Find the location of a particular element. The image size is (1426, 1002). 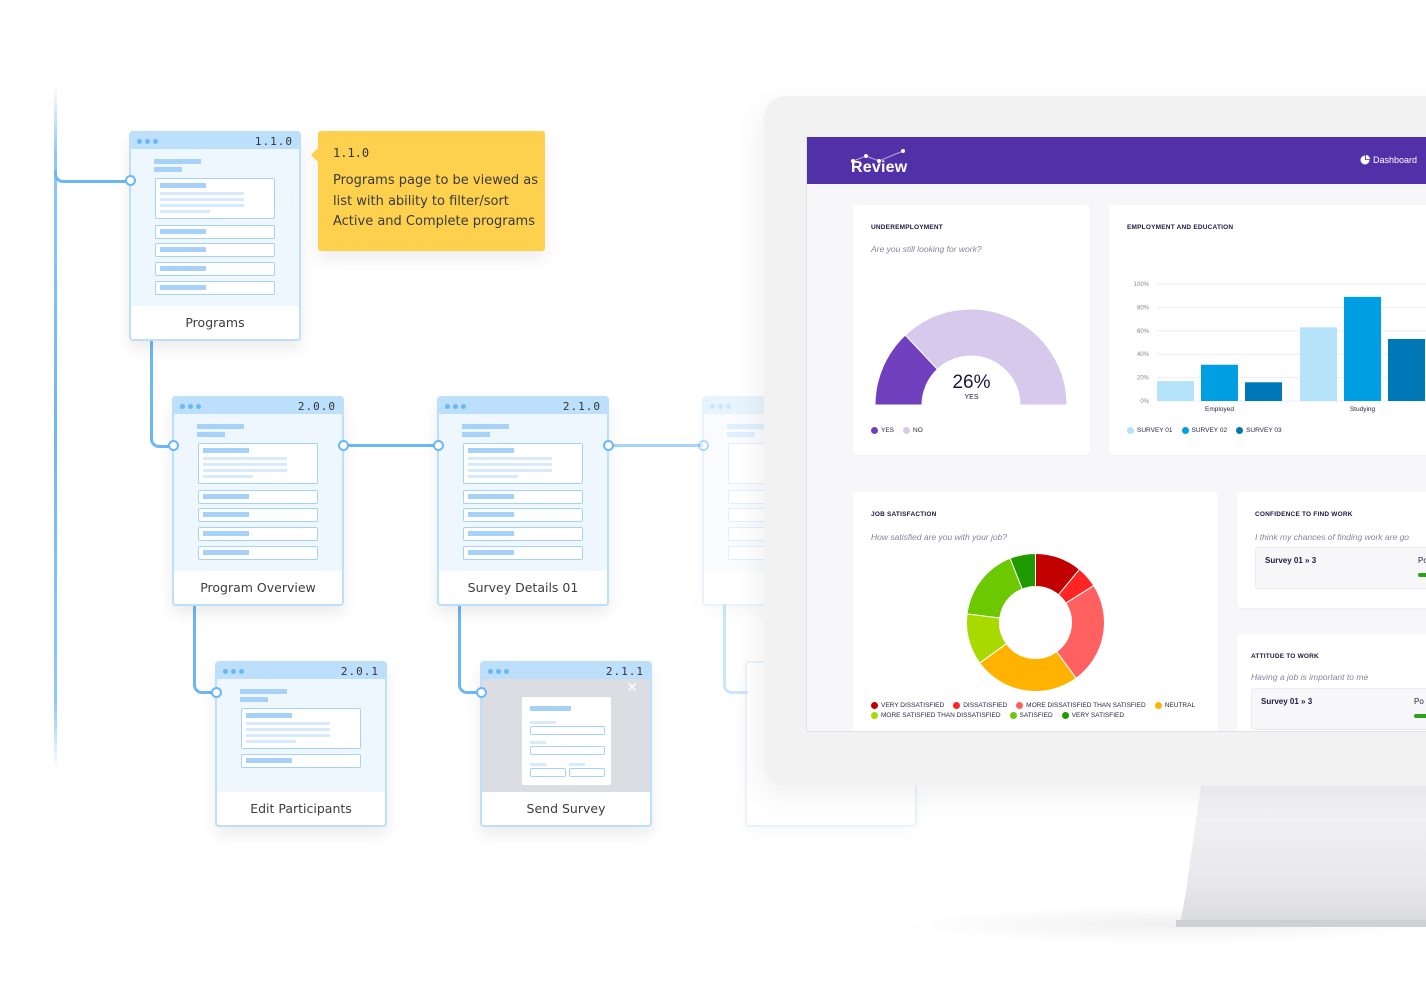

page-card-edit-participants: 2.0.1 Edit Participants is located at coordinates (301, 744).